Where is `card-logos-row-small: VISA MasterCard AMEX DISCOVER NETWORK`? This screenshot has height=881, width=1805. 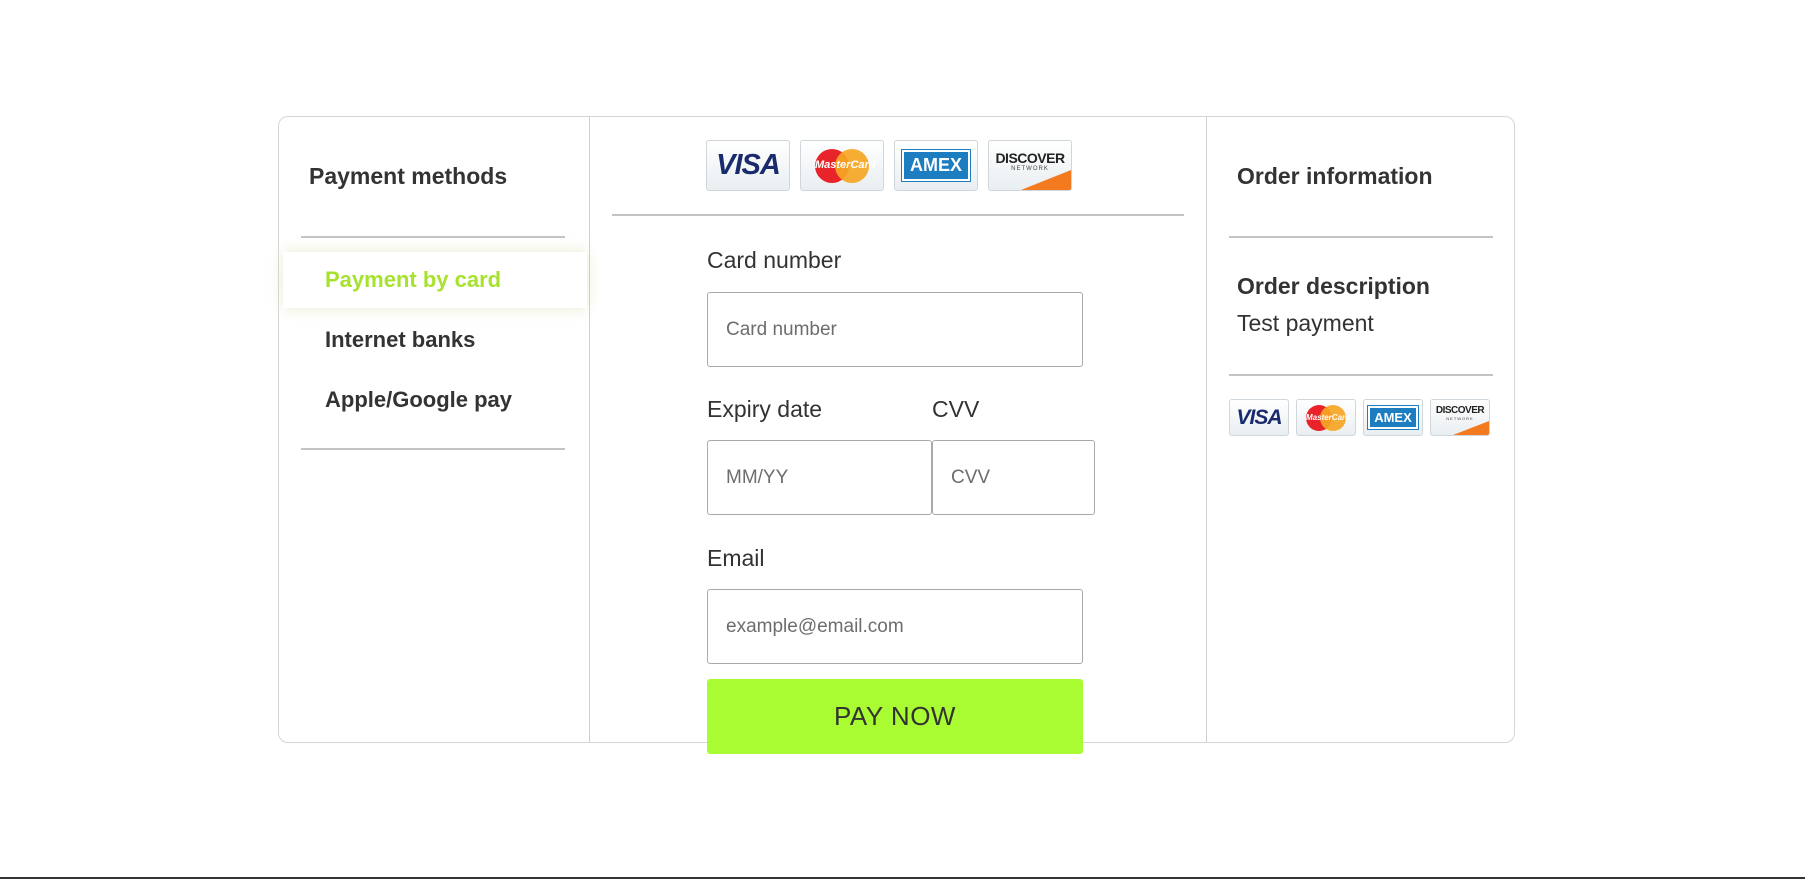
card-logos-row-small: VISA MasterCard AMEX DISCOVER NETWORK is located at coordinates (1359, 417).